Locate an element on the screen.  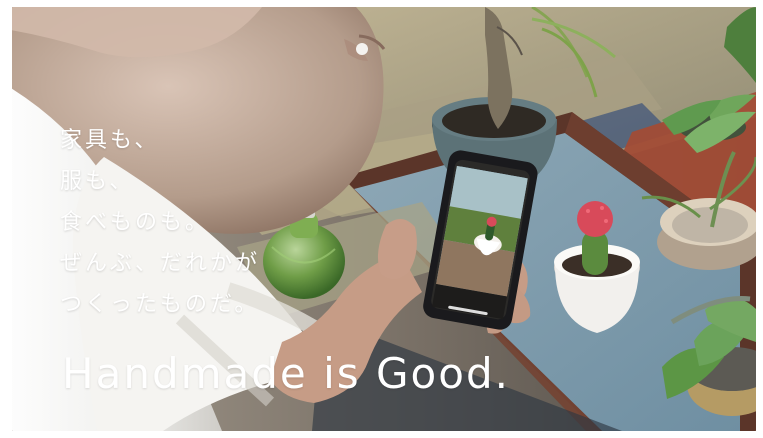
hero-copy: 家具も、 服も、 食べものも。 ぜんぶ、だれかが つくったものだ。 is located at coordinates (160, 222).